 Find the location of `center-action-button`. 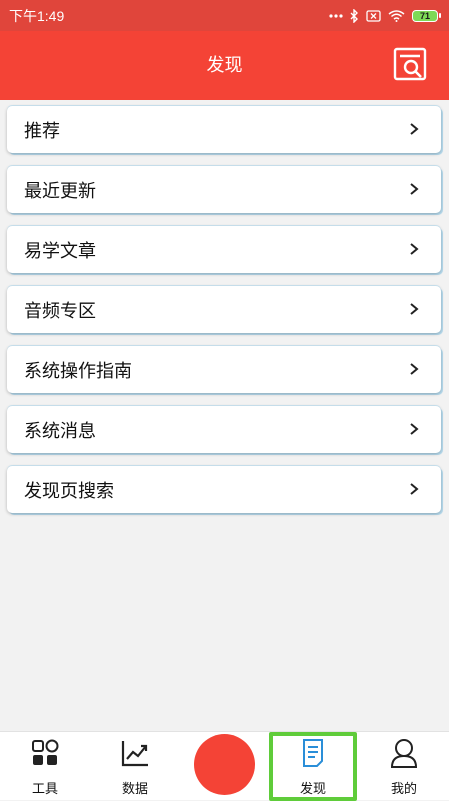

center-action-button is located at coordinates (224, 764).